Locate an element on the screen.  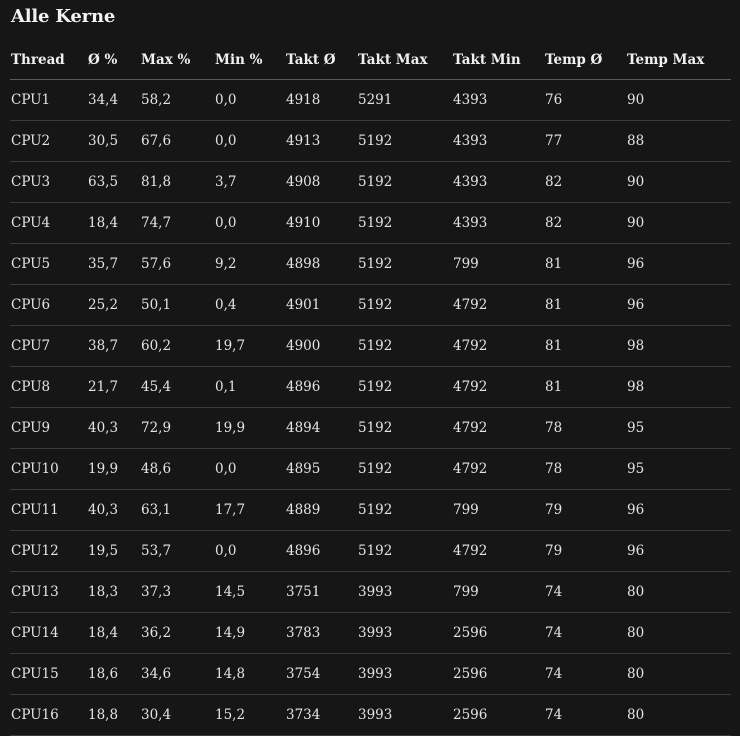
cell-avg-percent: 18,3 is located at coordinates (113, 592).